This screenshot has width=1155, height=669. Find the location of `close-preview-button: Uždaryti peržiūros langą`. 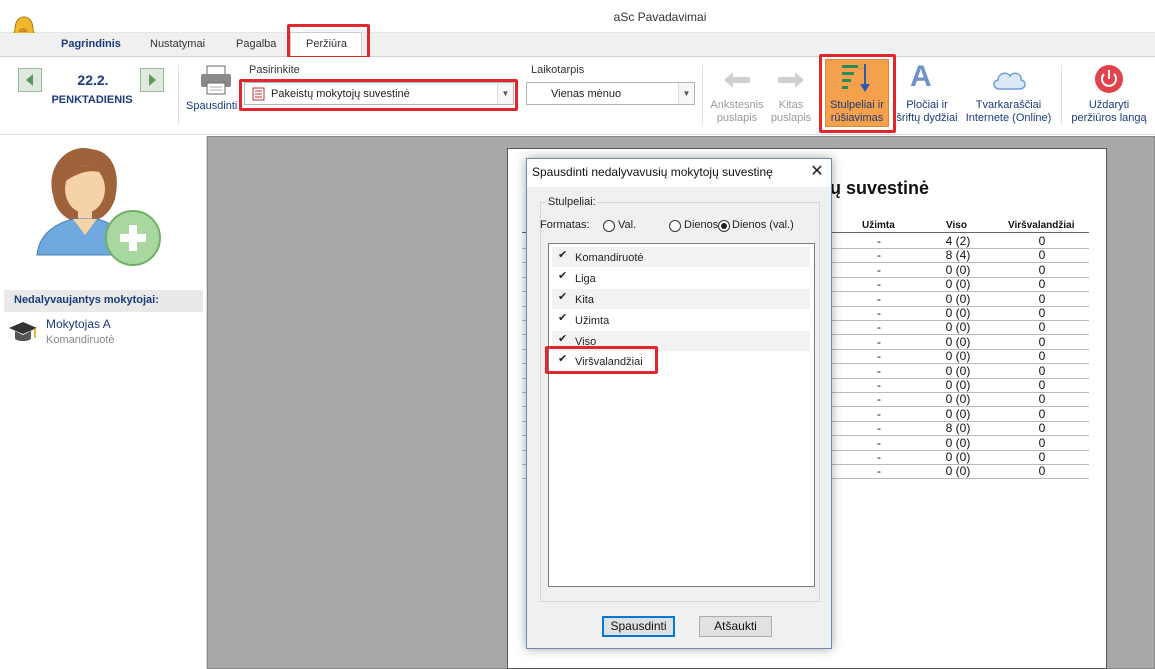

close-preview-button: Uždaryti peržiūros langą is located at coordinates (1109, 112).